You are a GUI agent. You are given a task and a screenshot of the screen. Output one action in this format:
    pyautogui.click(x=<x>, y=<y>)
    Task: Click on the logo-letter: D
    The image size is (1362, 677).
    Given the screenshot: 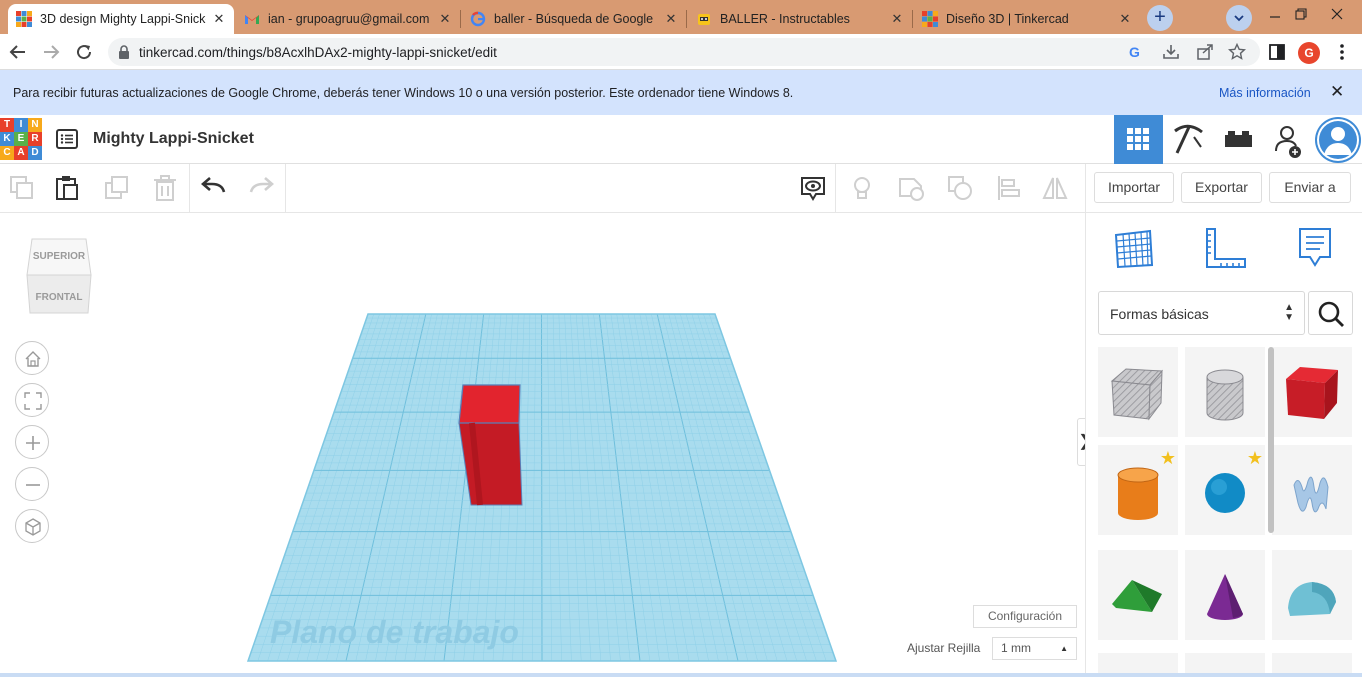 What is the action you would take?
    pyautogui.click(x=35, y=153)
    